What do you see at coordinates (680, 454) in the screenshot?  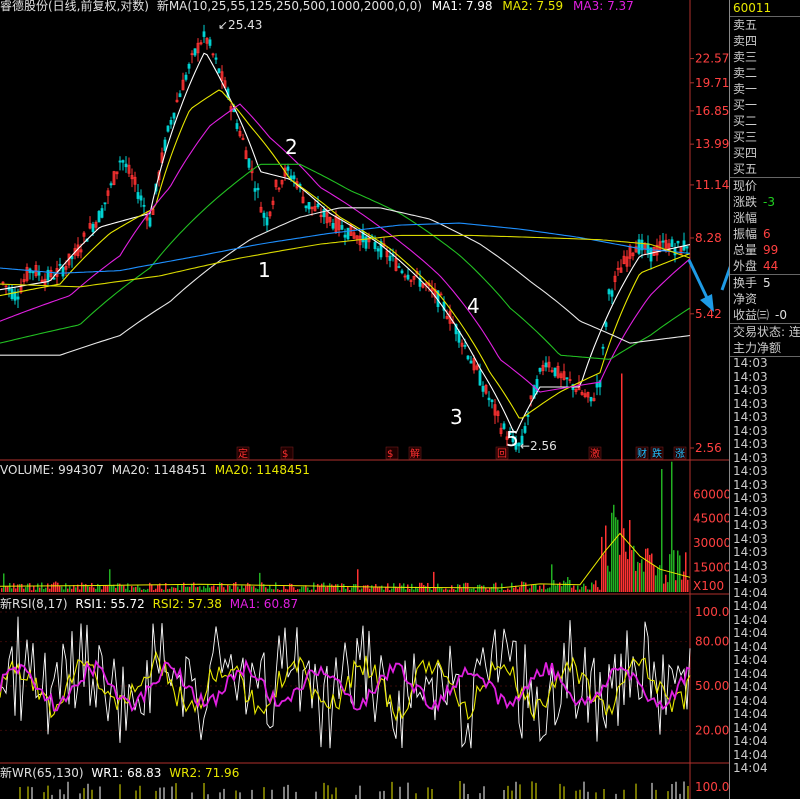 I see `event-marker: 涨` at bounding box center [680, 454].